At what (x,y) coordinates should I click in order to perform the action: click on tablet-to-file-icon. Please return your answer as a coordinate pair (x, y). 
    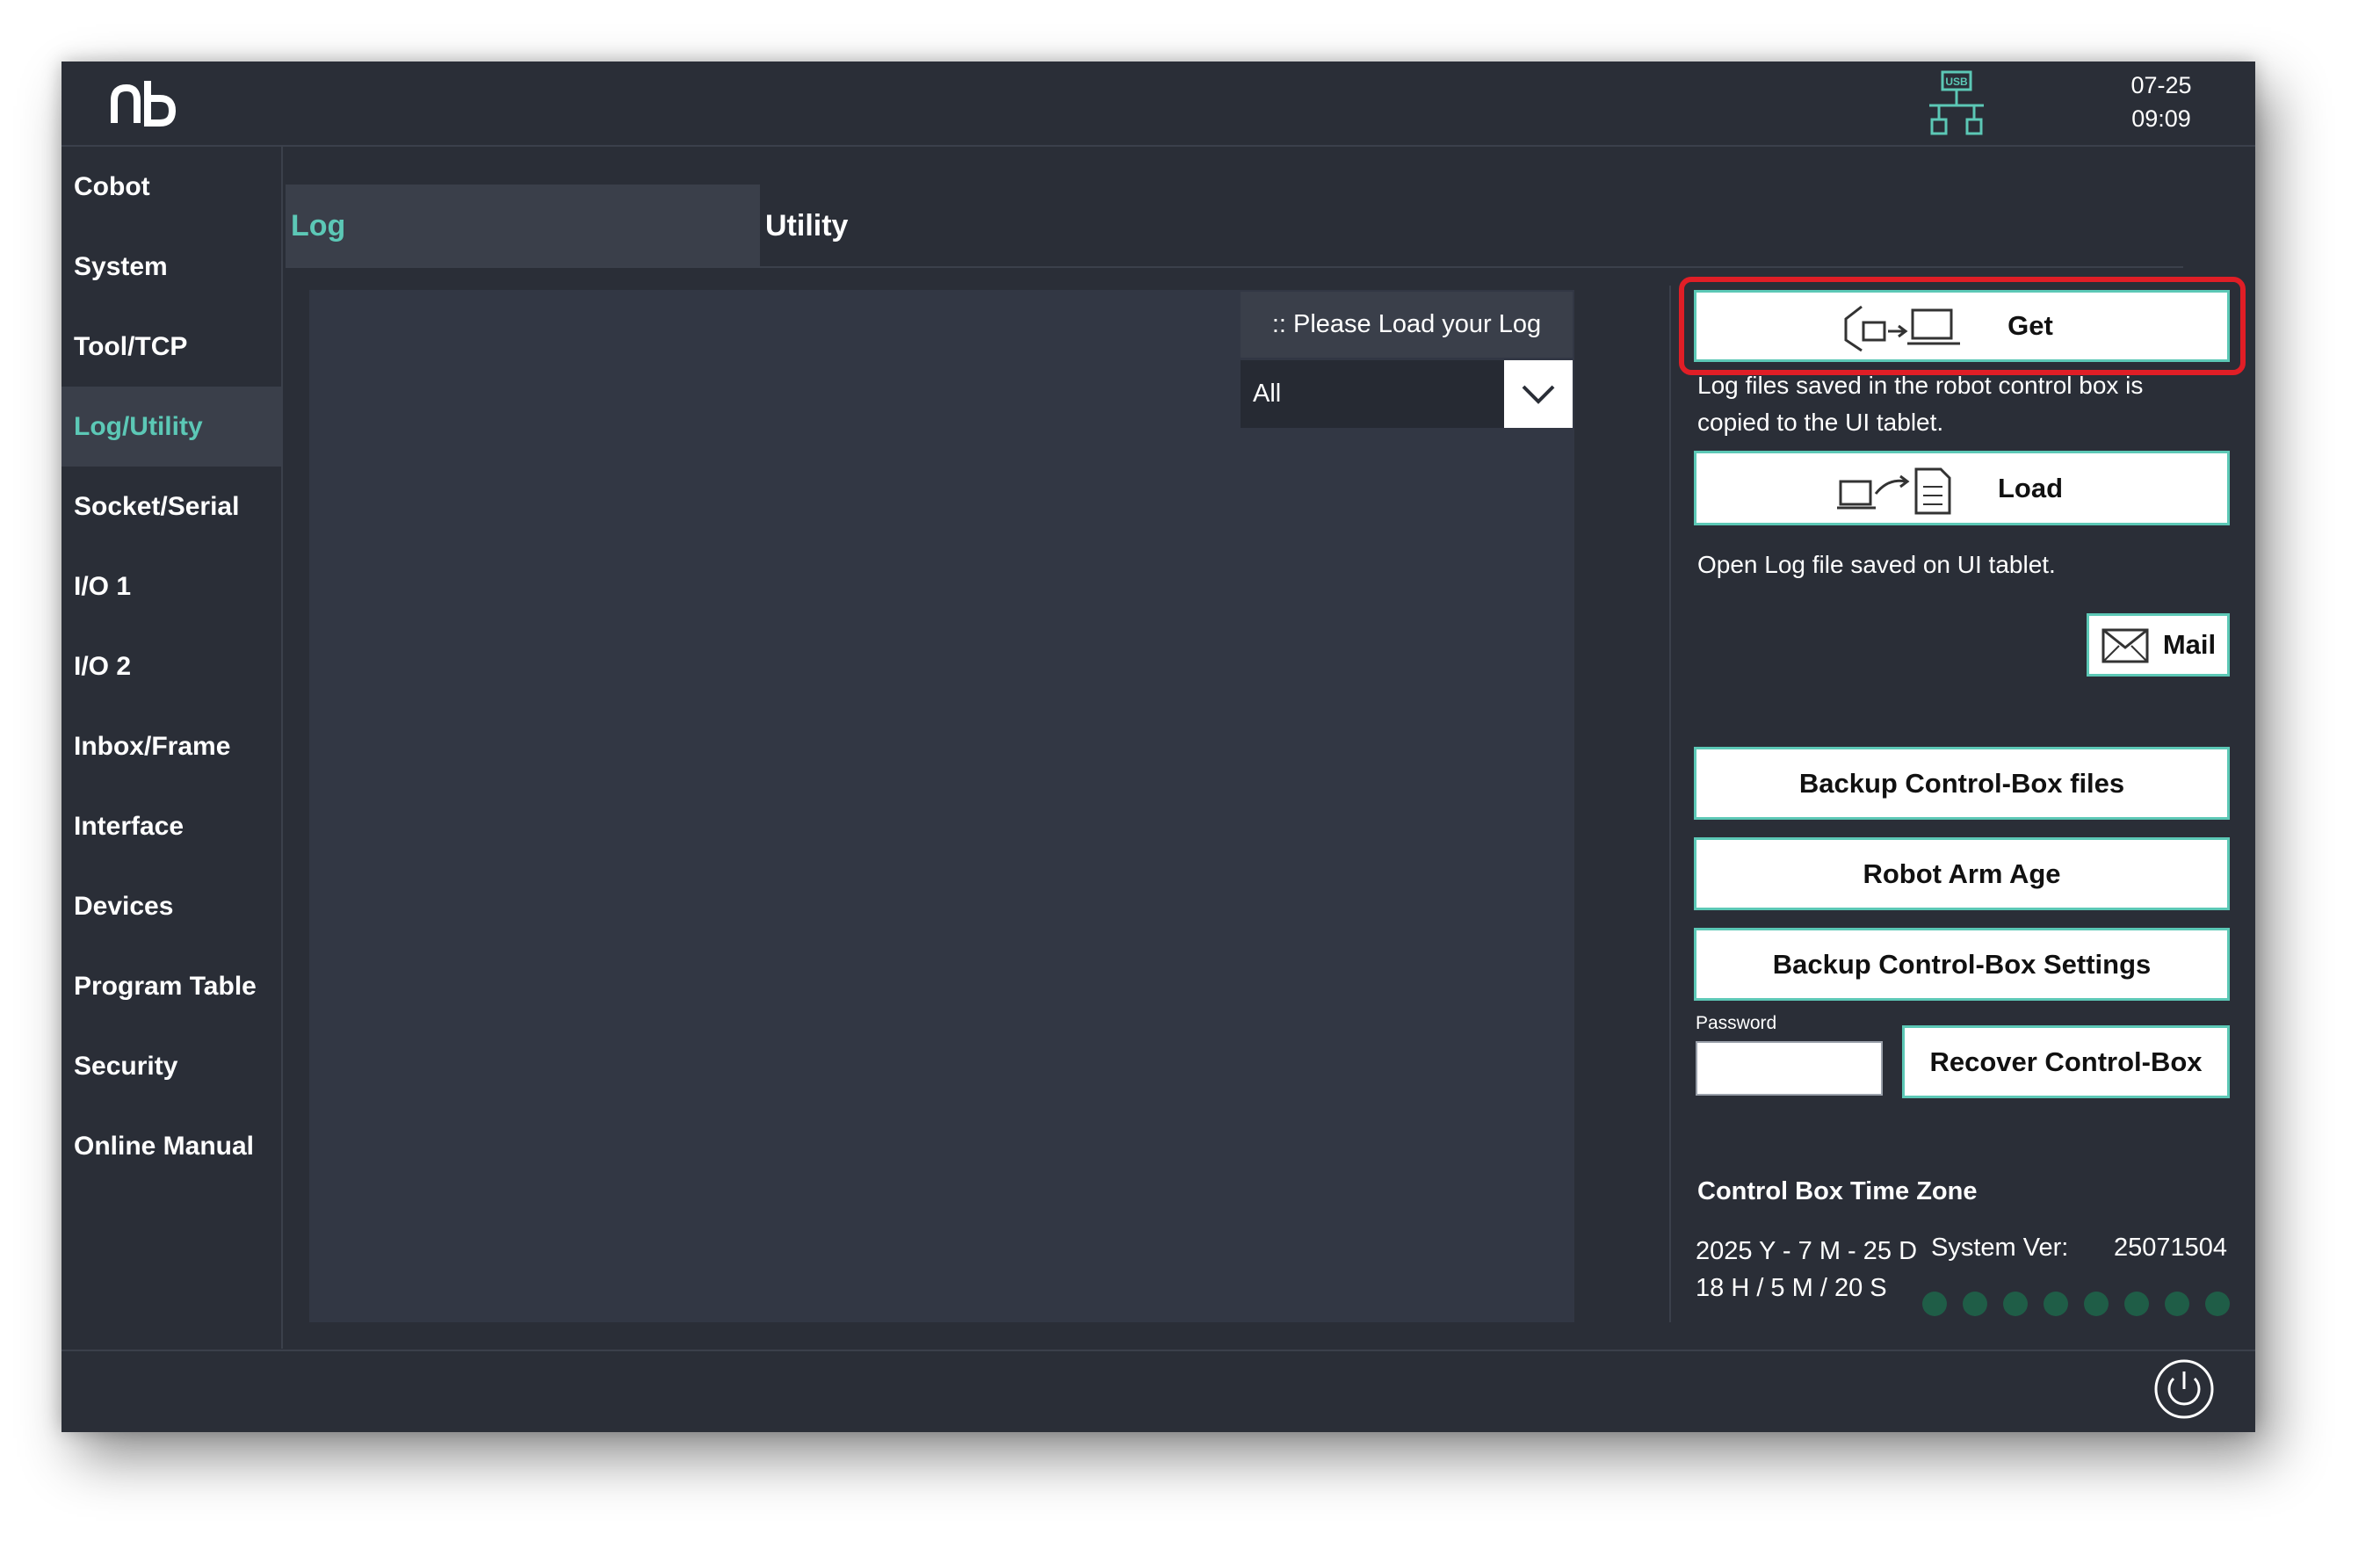
    Looking at the image, I should click on (1894, 491).